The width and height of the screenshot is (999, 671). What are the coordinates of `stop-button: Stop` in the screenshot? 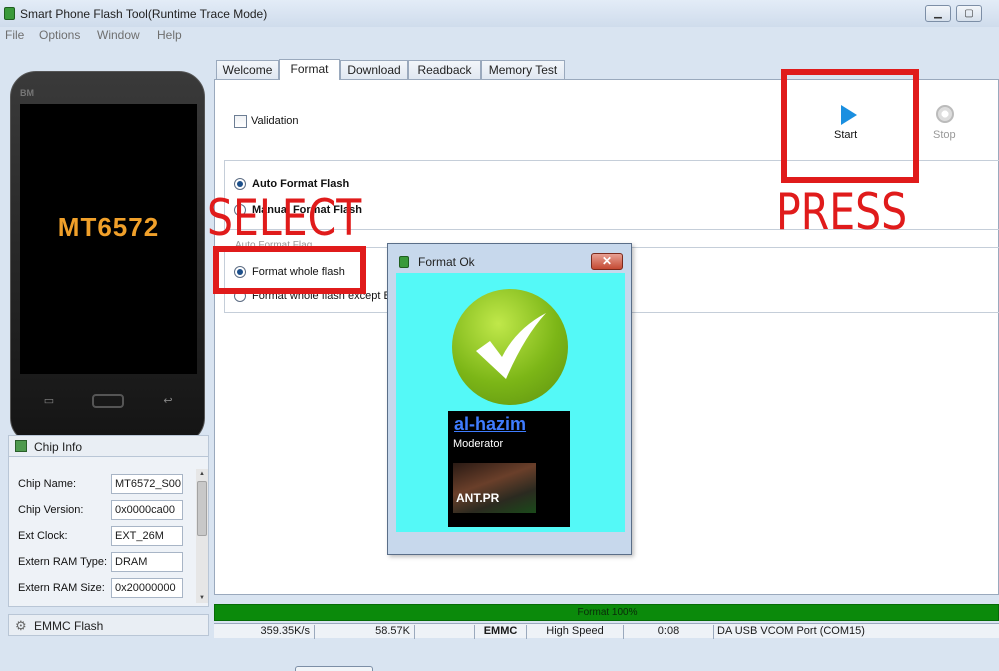 It's located at (949, 122).